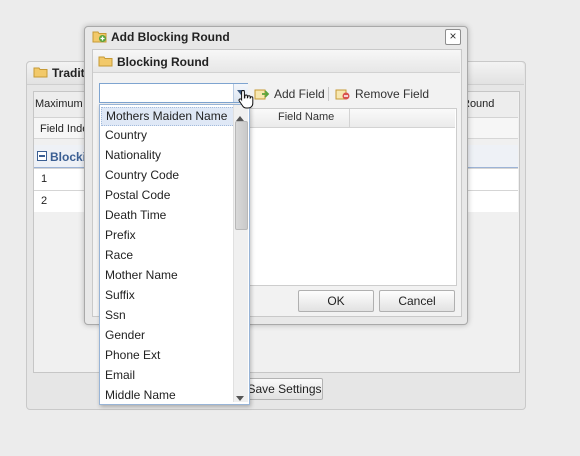 The height and width of the screenshot is (456, 580). What do you see at coordinates (169, 135) in the screenshot?
I see `dropdown-item: Country` at bounding box center [169, 135].